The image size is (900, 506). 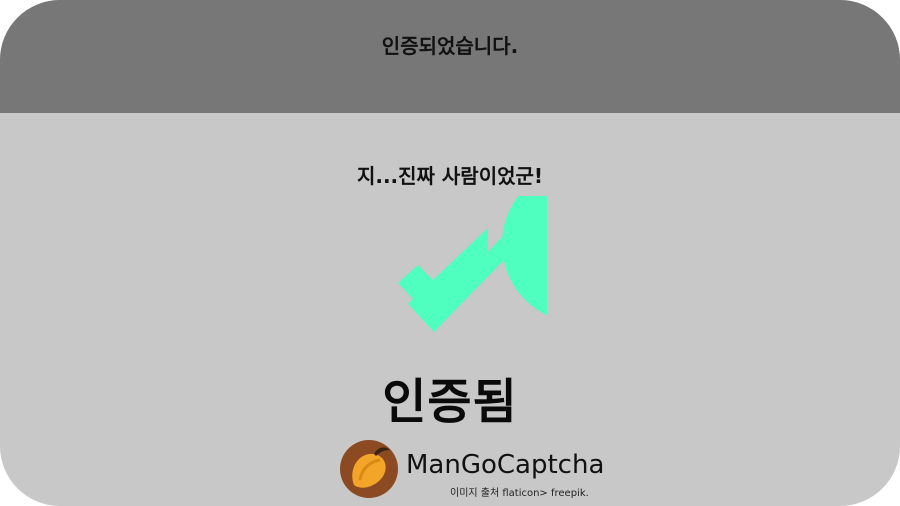 I want to click on header-title: 인증되었습니다., so click(x=450, y=46).